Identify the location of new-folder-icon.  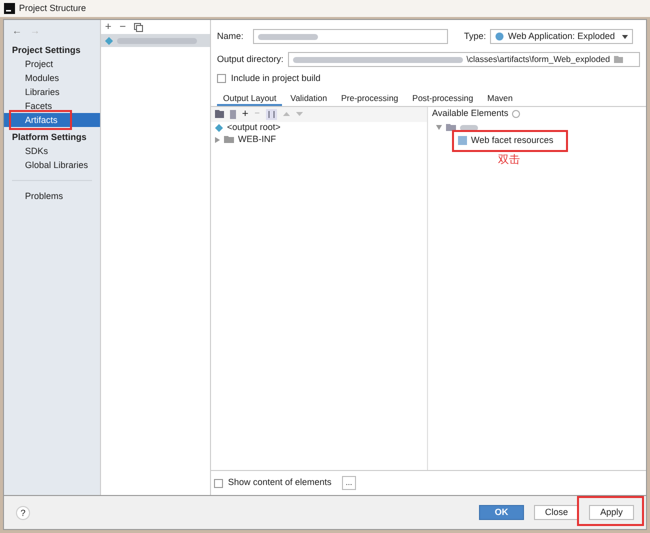
(219, 114).